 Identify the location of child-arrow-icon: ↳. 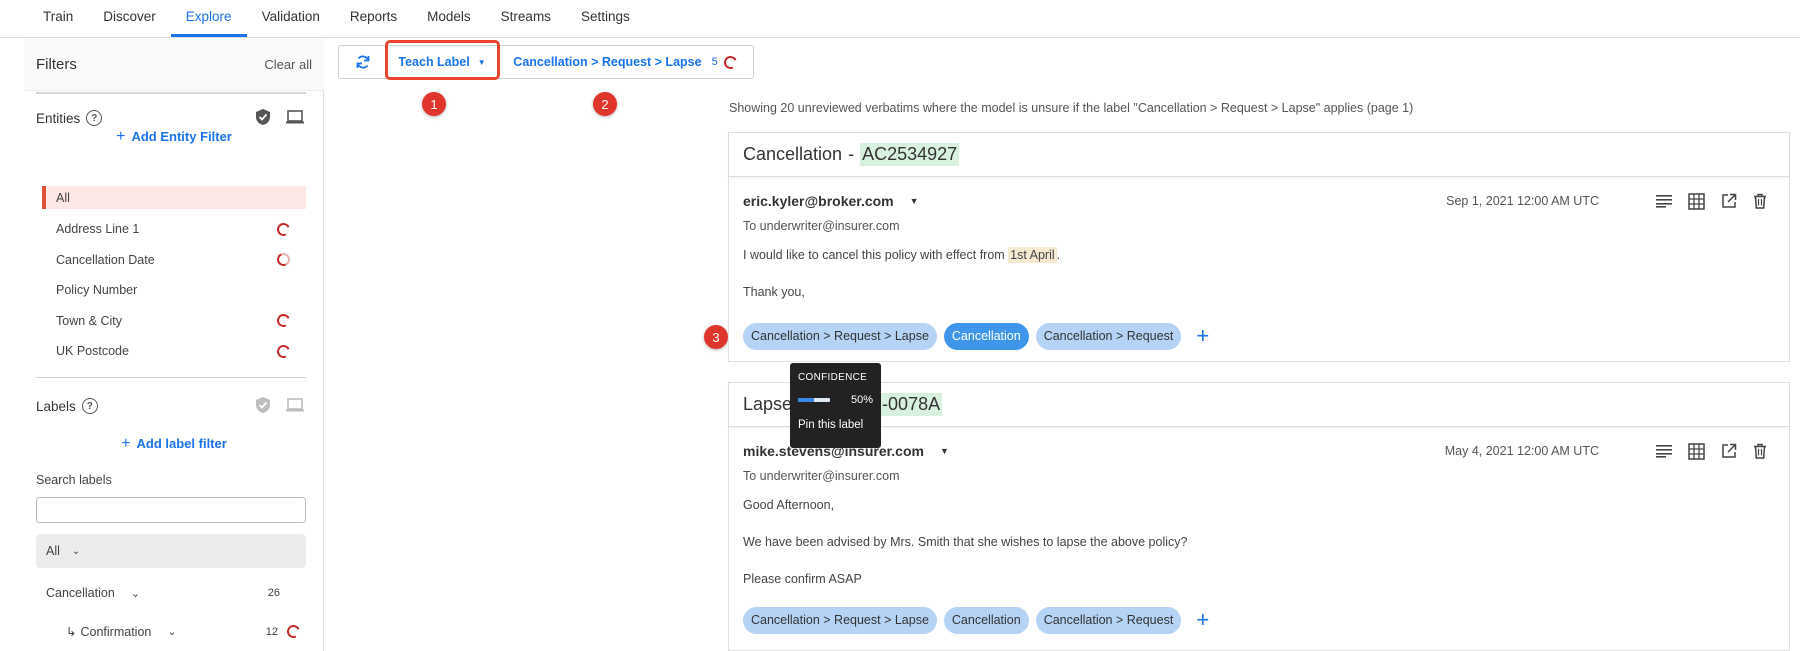
(71, 632).